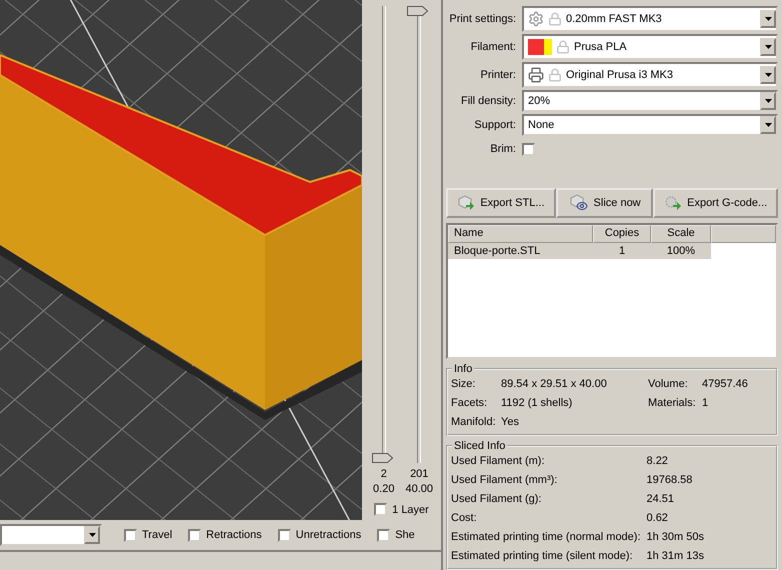 This screenshot has height=570, width=782. Describe the element at coordinates (504, 480) in the screenshot. I see `info-label: Used Filament (mm³):` at that location.